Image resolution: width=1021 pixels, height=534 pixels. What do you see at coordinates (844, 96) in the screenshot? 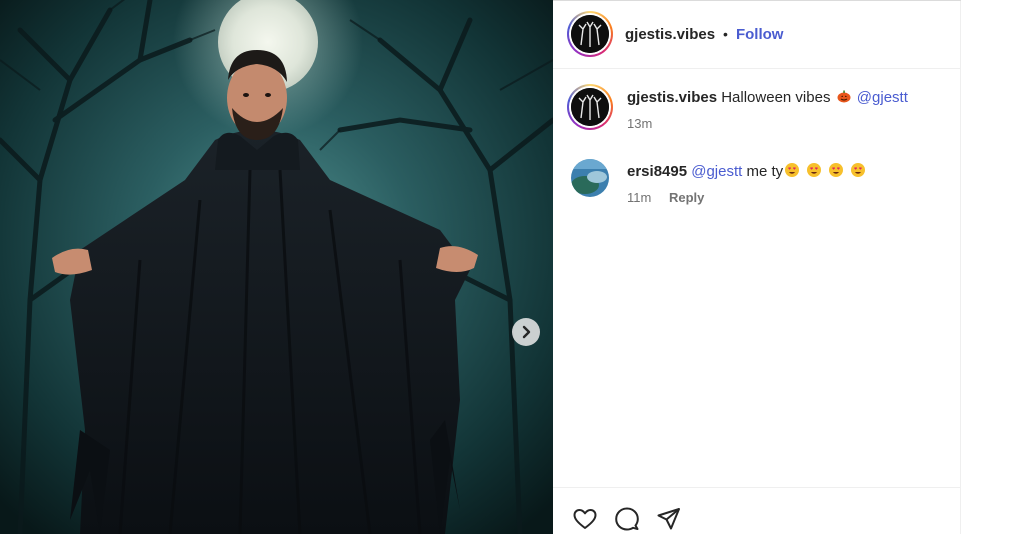
I see `pumpkin-emoji` at bounding box center [844, 96].